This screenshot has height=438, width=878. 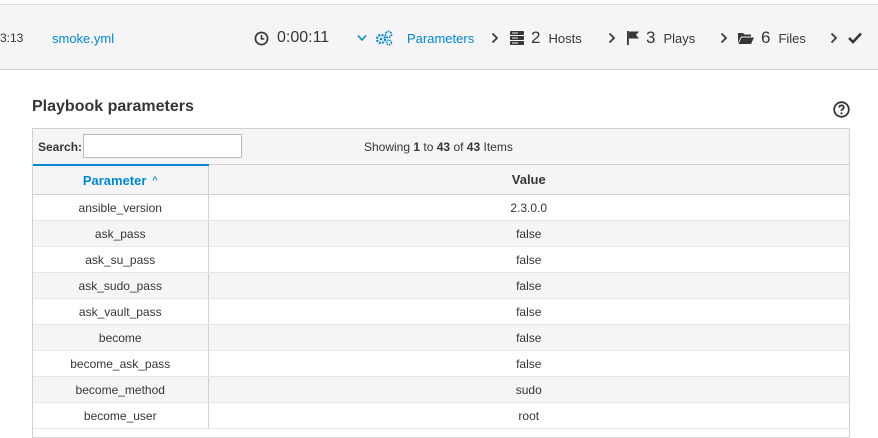 What do you see at coordinates (120, 285) in the screenshot?
I see `parameter-cell: ask_sudo_pass` at bounding box center [120, 285].